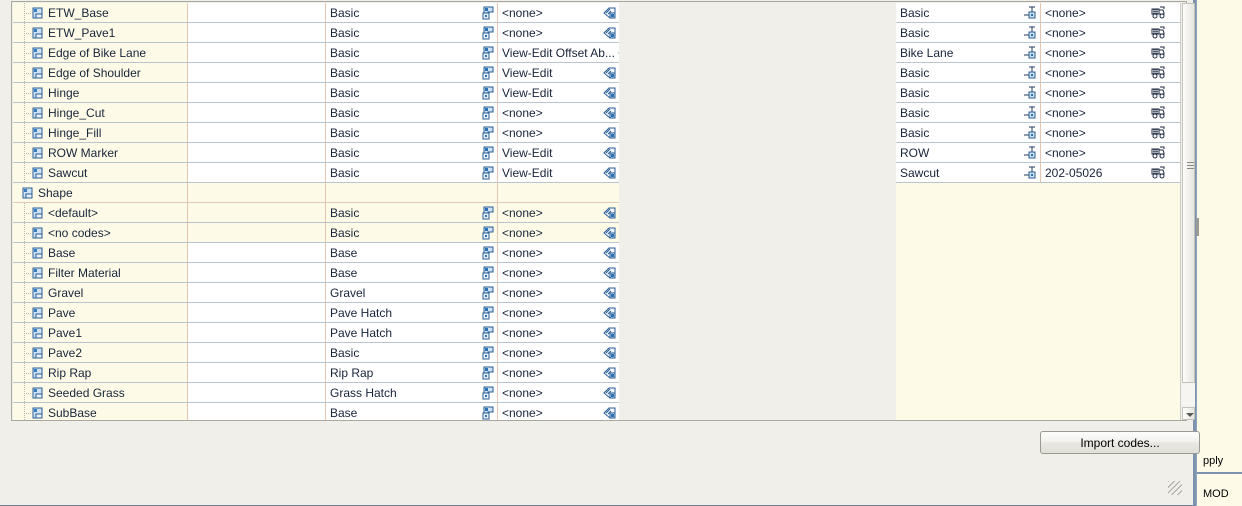 This screenshot has height=506, width=1242. I want to click on row-code-name-cell: Seeded Grass, so click(100, 392).